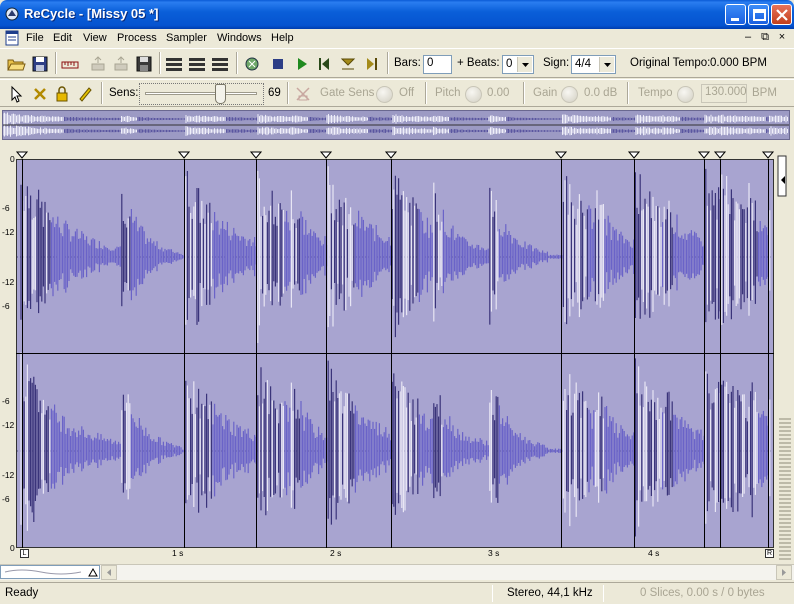 Image resolution: width=794 pixels, height=604 pixels. Describe the element at coordinates (12, 14) in the screenshot. I see `recycle-app-icon` at that location.